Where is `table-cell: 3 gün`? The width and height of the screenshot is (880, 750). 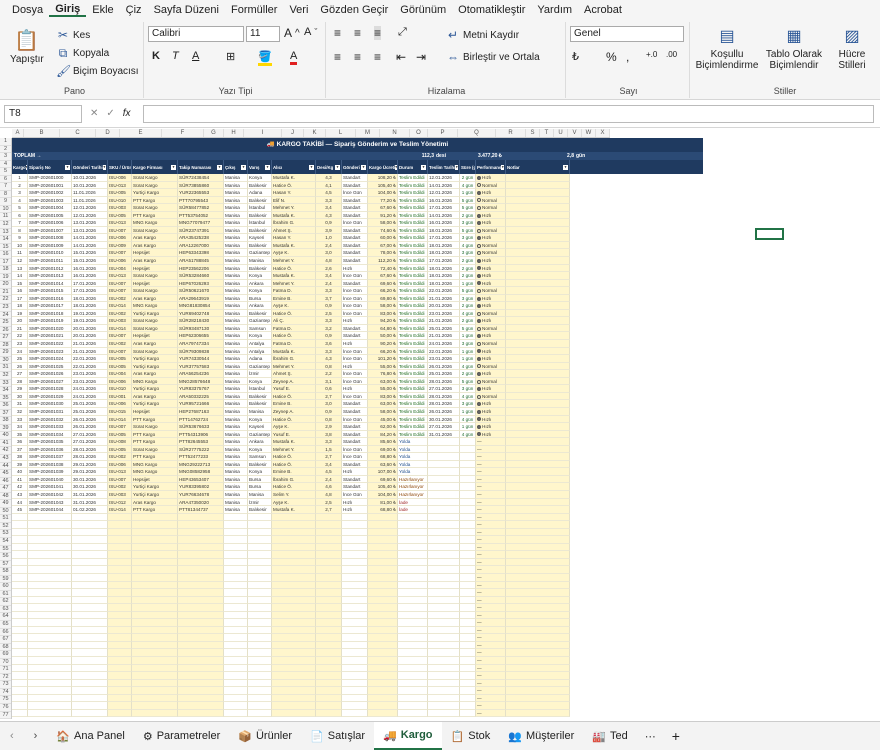
table-cell: 3 gün is located at coordinates (468, 223).